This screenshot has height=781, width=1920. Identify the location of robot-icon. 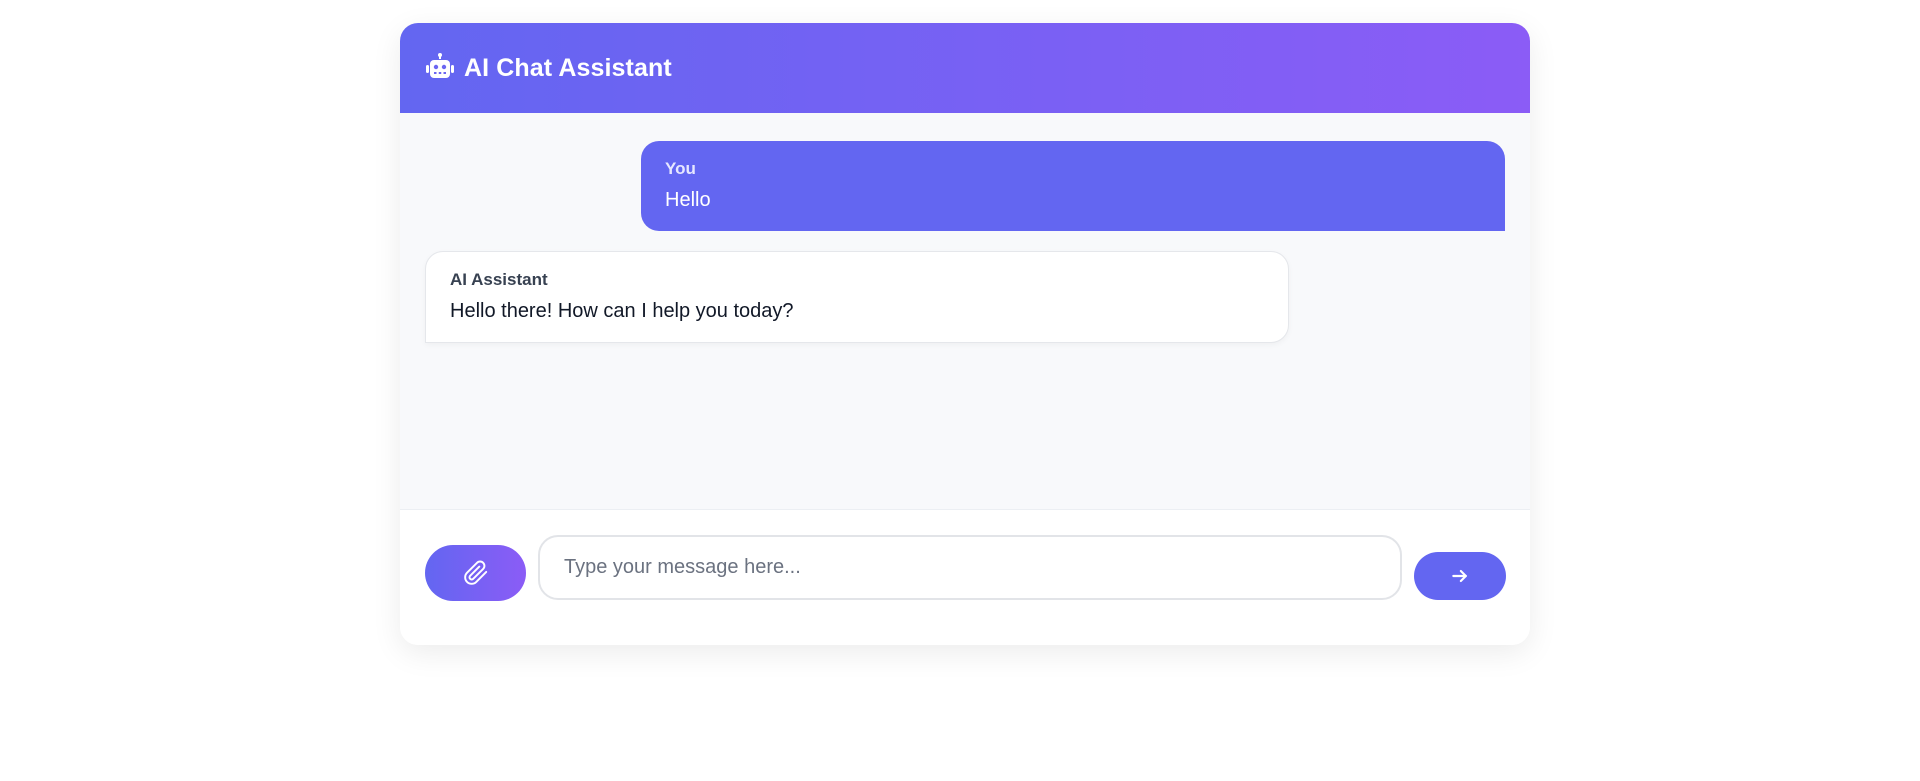
(440, 68).